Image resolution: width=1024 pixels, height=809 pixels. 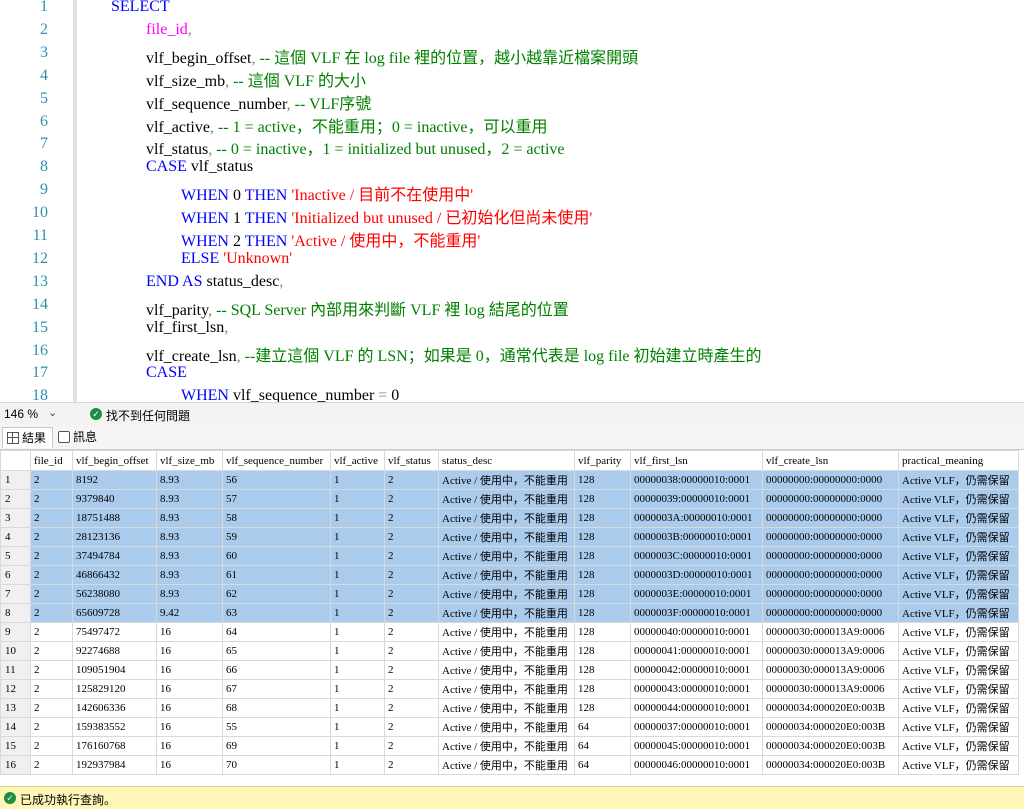 I want to click on table-cell: 109051904, so click(x=114, y=670).